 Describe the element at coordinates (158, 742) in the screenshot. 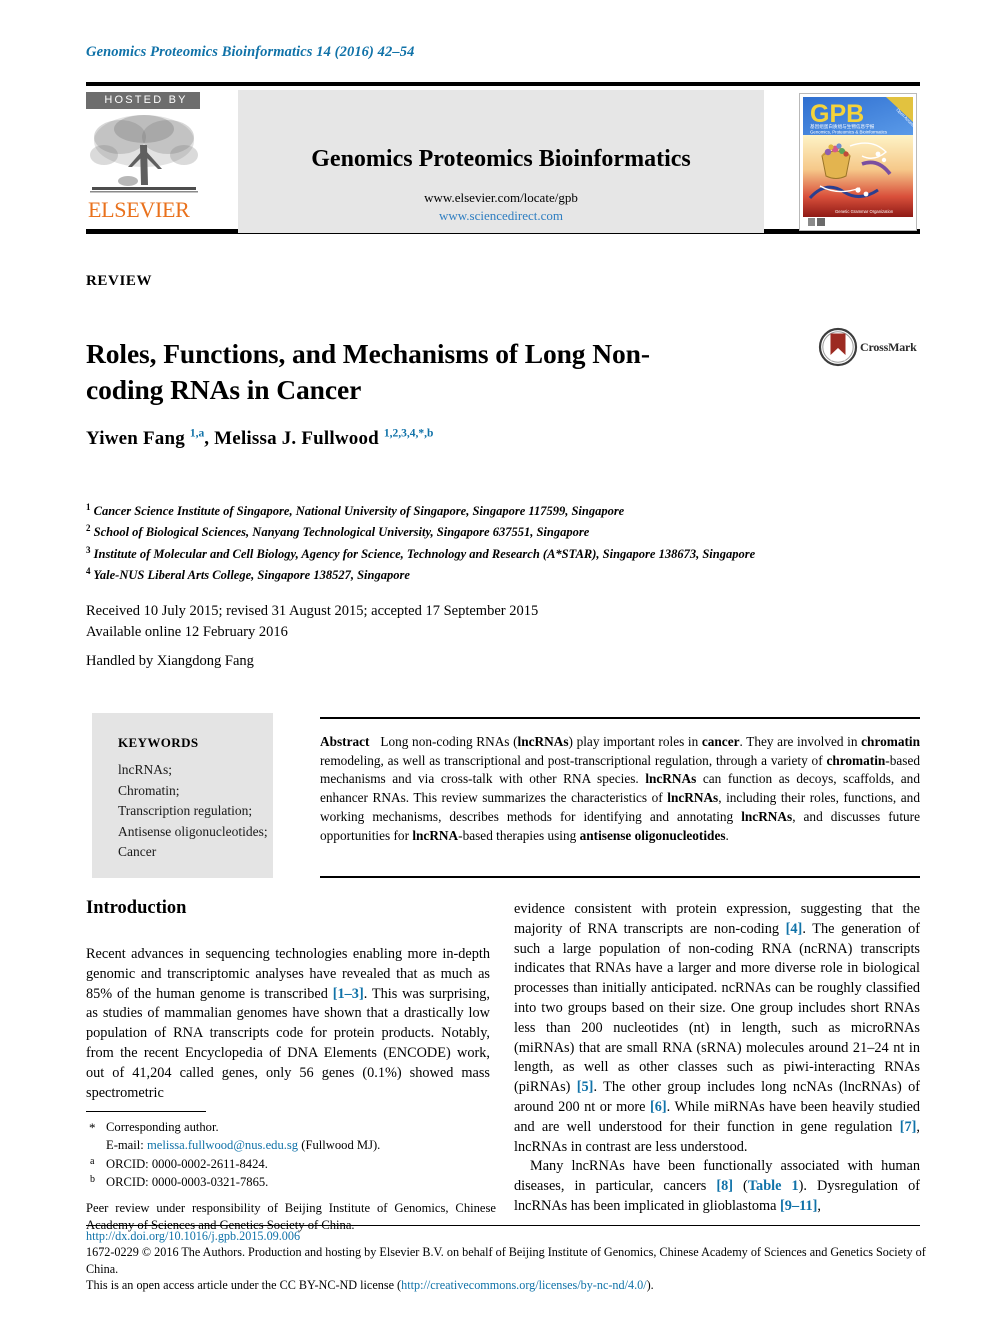

I see `keywords-heading: KEYWORDS` at that location.